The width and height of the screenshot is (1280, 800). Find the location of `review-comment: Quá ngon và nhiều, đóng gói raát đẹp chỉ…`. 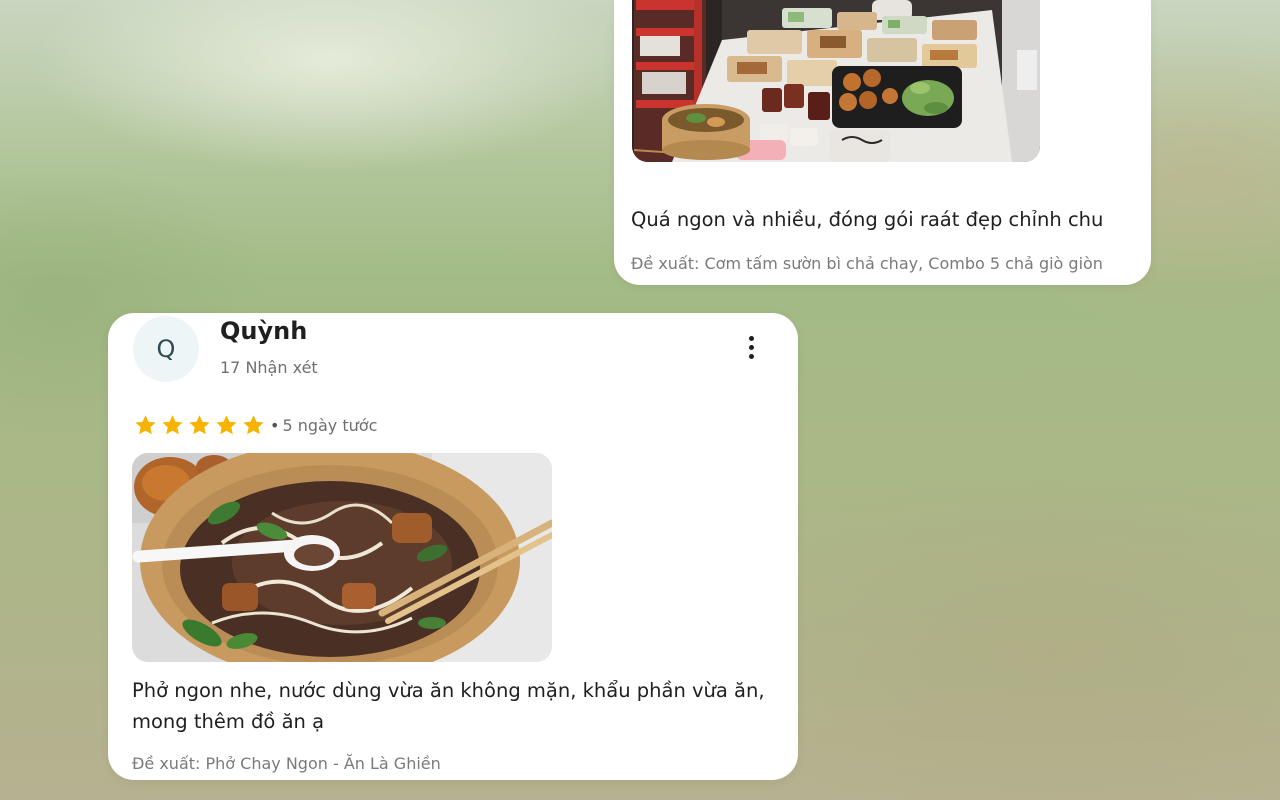

review-comment: Quá ngon và nhiều, đóng gói raát đẹp chỉ… is located at coordinates (867, 219).